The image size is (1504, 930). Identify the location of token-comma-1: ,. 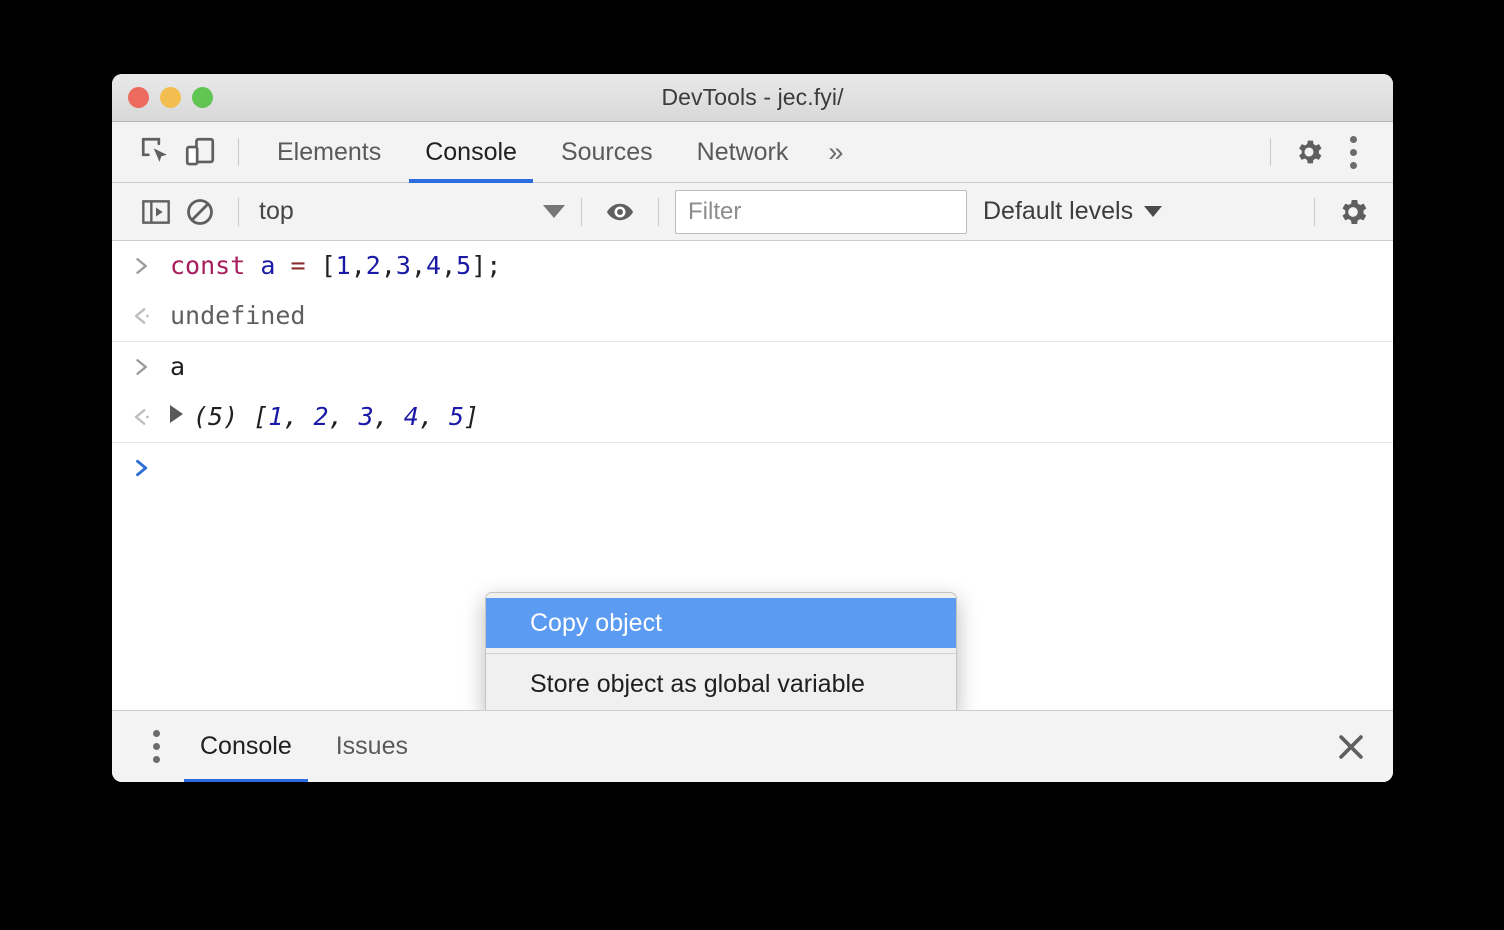
(358, 265).